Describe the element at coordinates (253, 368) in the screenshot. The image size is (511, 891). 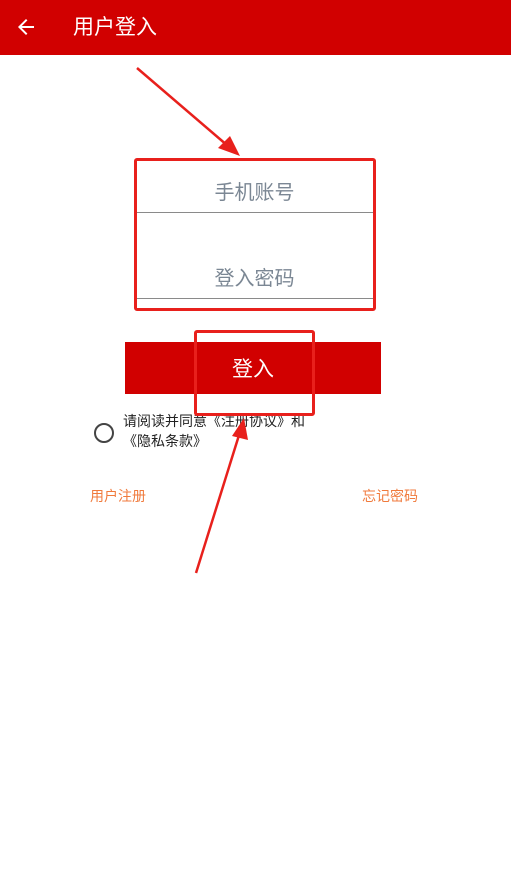
I see `login-button: 登入` at that location.